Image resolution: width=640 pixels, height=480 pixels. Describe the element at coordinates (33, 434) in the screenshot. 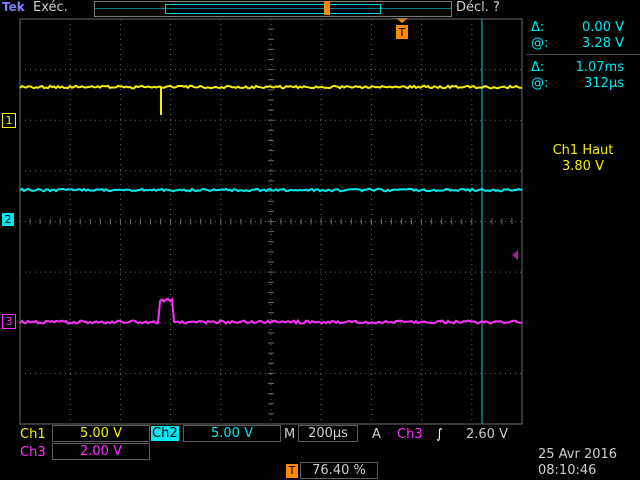

I see `ch1-label: Ch1` at that location.